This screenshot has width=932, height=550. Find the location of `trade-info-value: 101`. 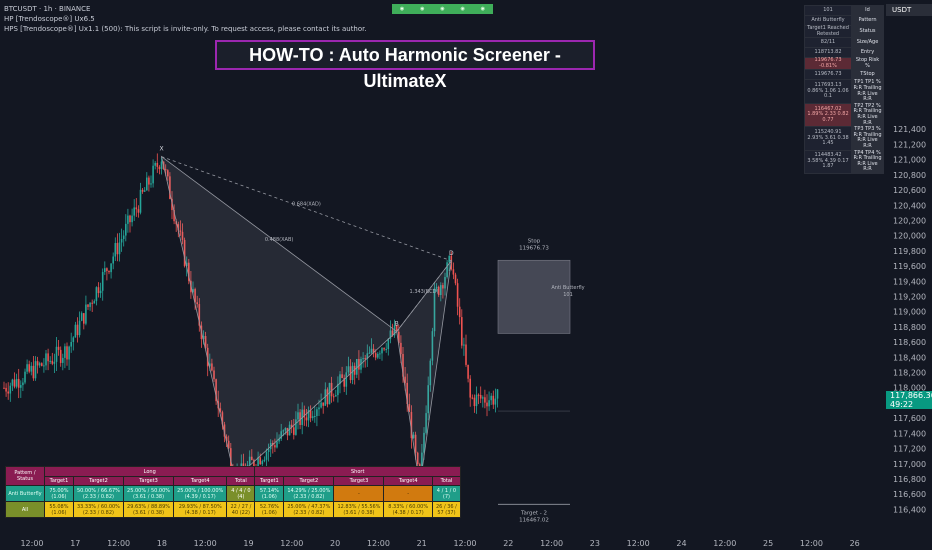

trade-info-value: 101 is located at coordinates (828, 10).